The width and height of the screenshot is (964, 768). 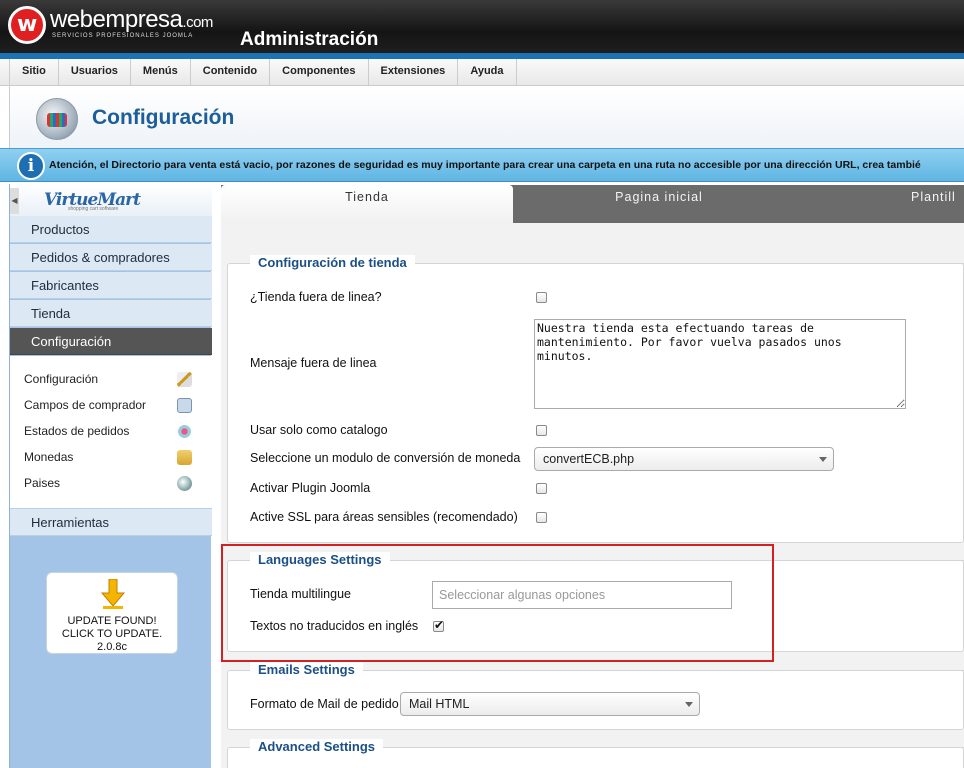 I want to click on menu-usuarios: Usuarios, so click(x=95, y=72).